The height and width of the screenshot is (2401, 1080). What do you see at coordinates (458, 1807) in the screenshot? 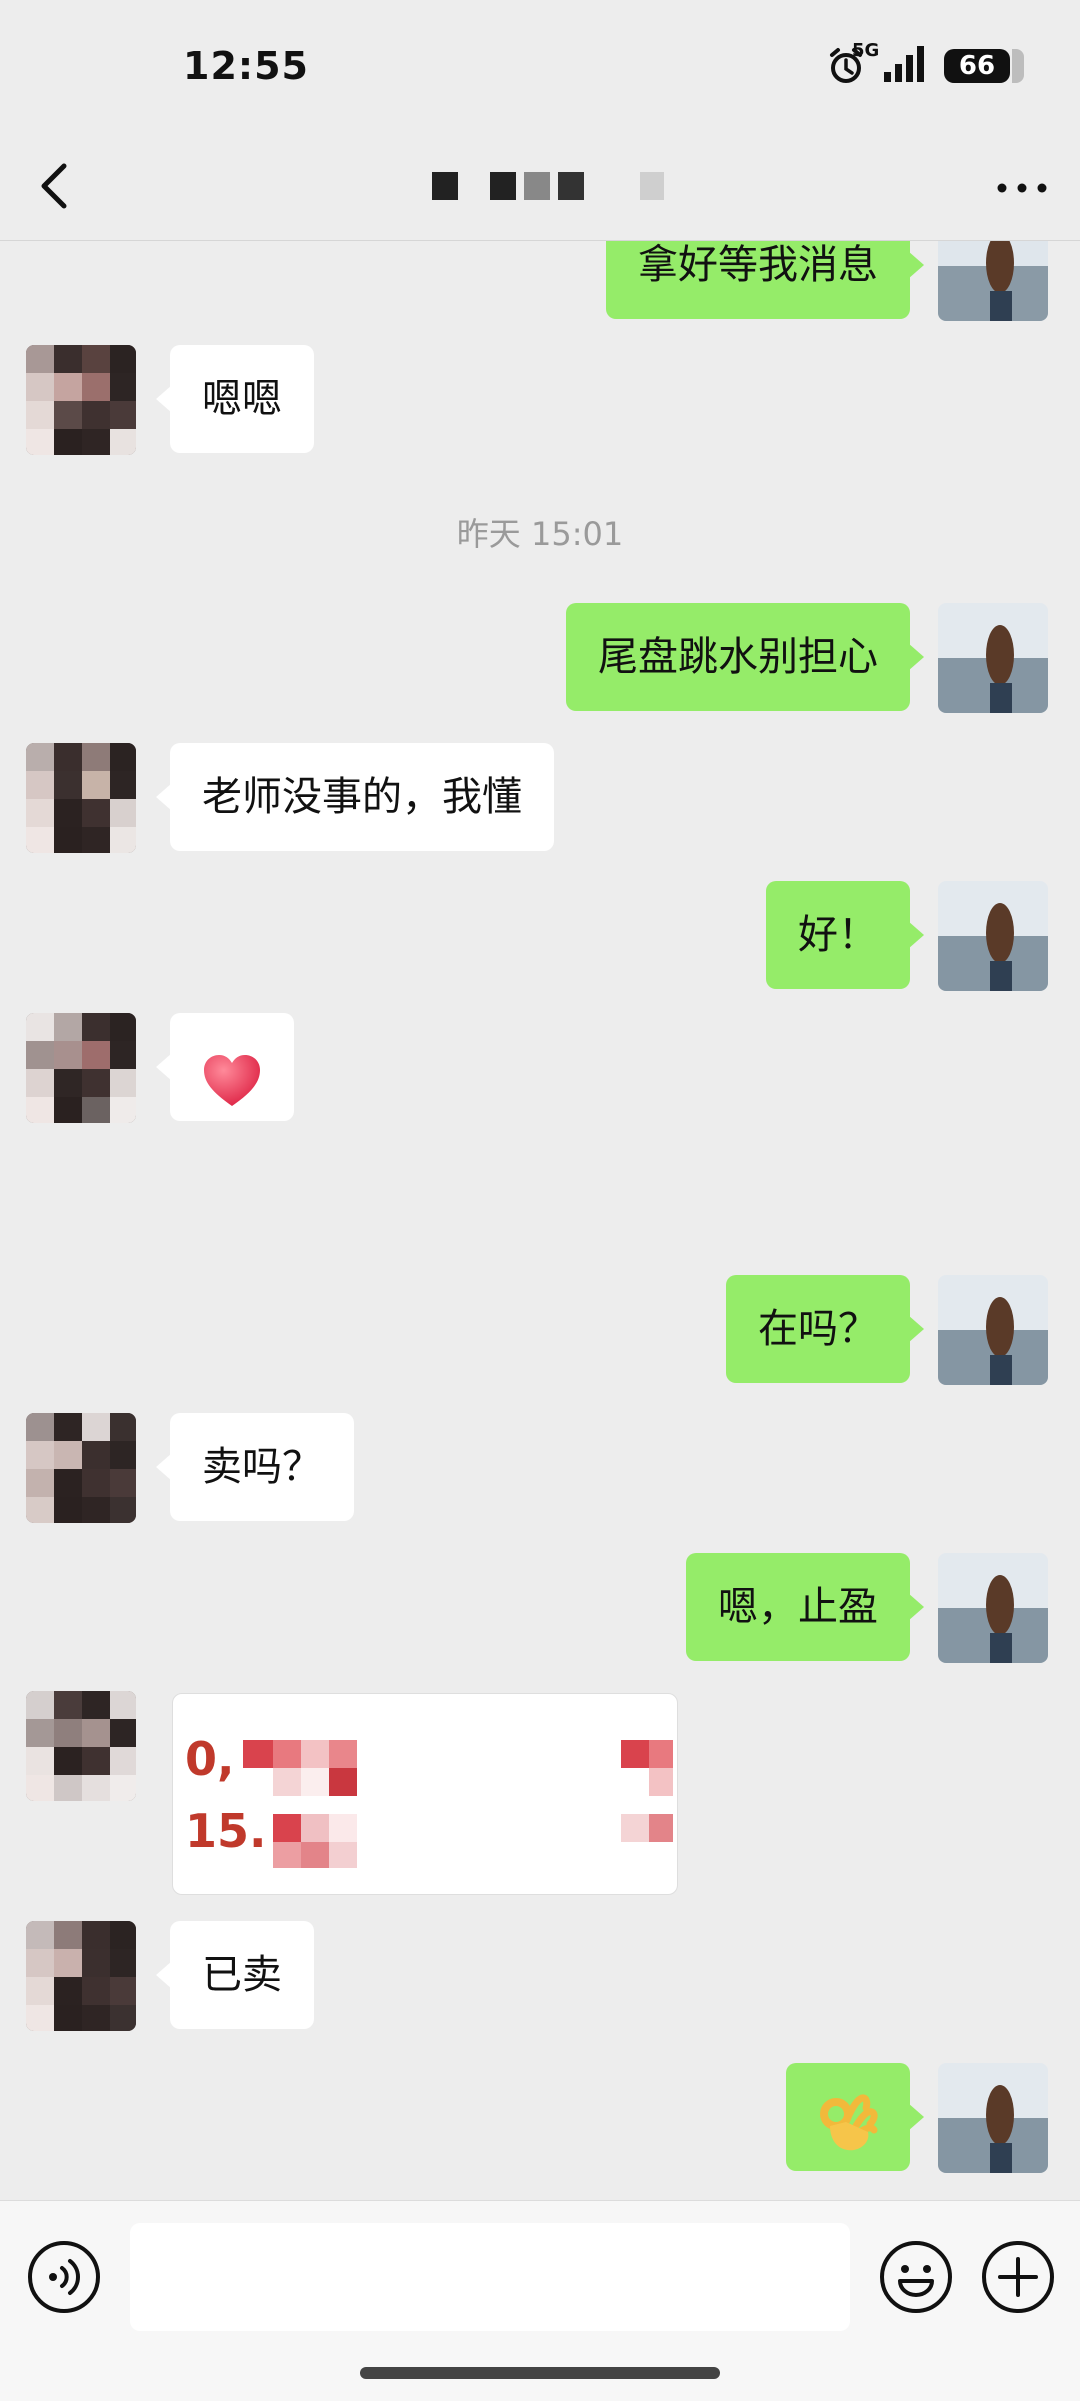
I see `redacted-mosaic` at bounding box center [458, 1807].